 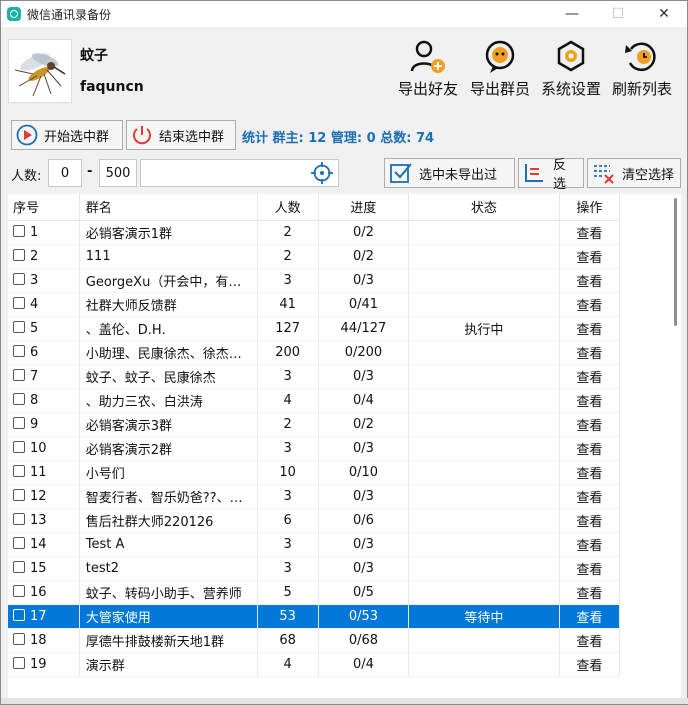 What do you see at coordinates (344, 14) in the screenshot?
I see `title-bar: 微信通讯录备份 — ☐ ✕` at bounding box center [344, 14].